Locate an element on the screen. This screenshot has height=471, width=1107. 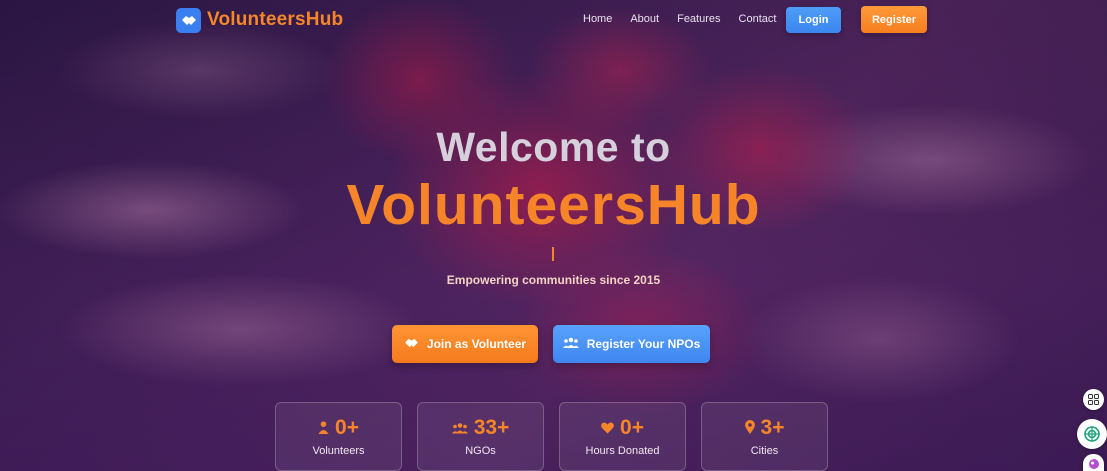
stat-value: 33+ is located at coordinates (491, 427).